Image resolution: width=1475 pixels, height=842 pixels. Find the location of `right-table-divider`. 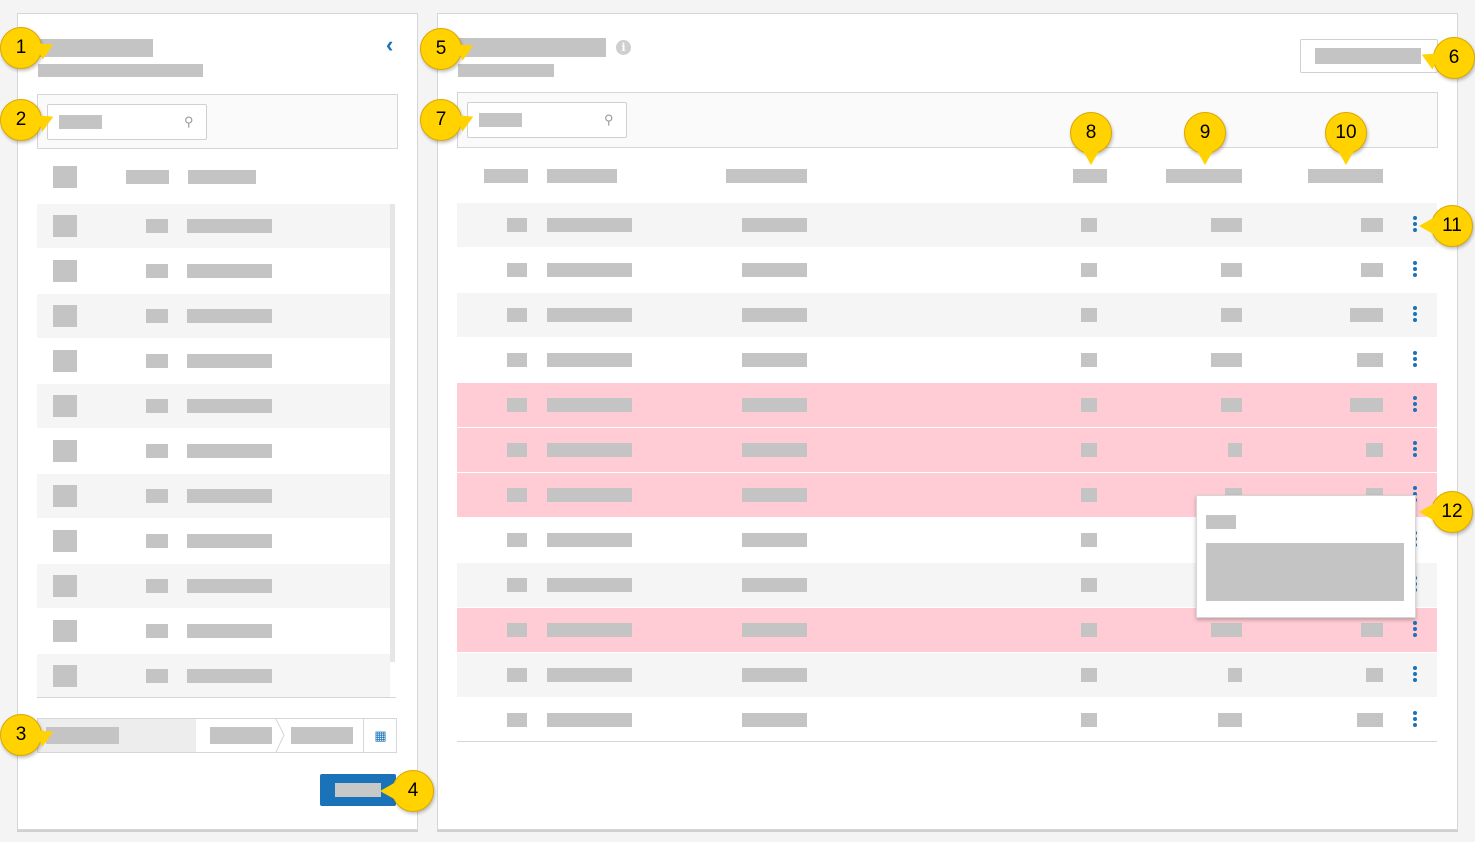

right-table-divider is located at coordinates (947, 741).